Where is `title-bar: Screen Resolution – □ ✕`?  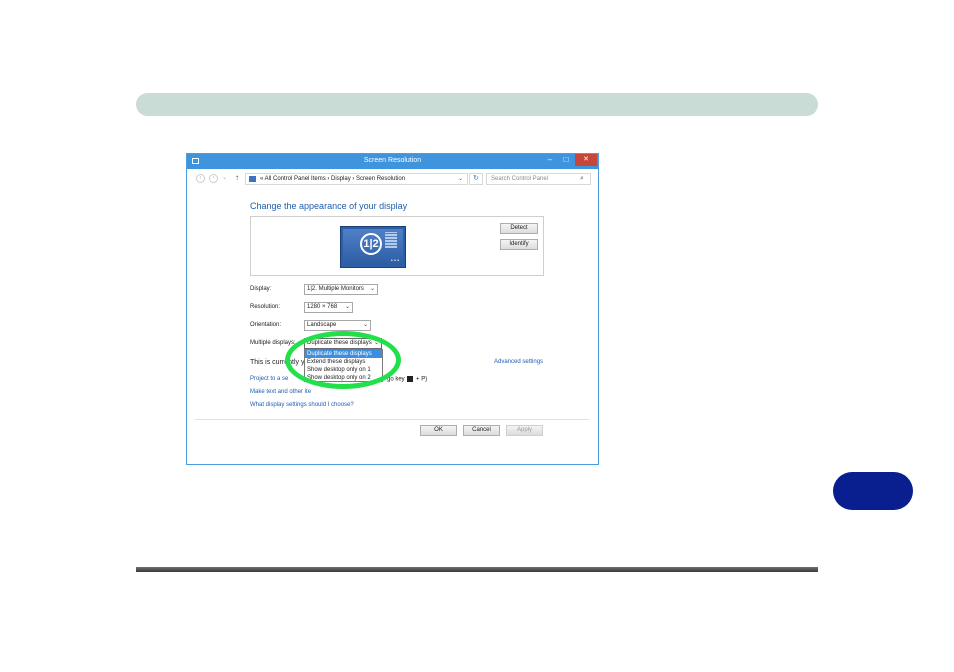 title-bar: Screen Resolution – □ ✕ is located at coordinates (392, 161).